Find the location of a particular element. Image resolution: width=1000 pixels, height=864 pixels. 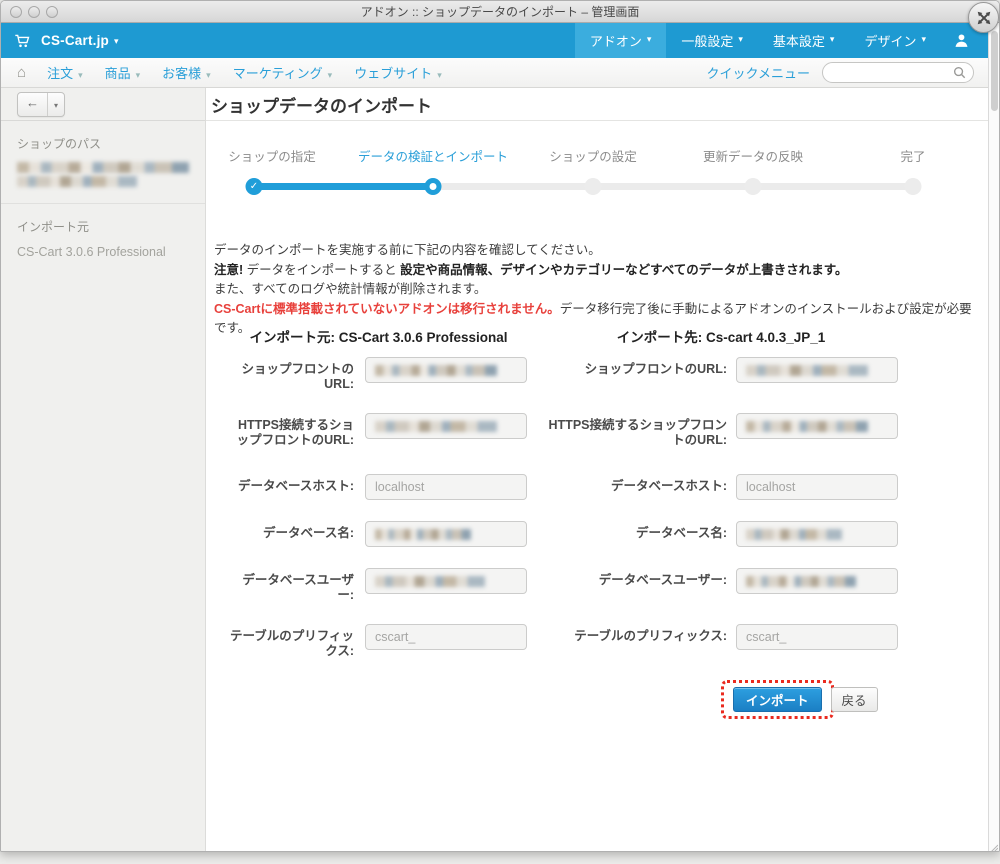

window-title: アドオン :: ショップデータのインポート – 管理画面 is located at coordinates (500, 12).